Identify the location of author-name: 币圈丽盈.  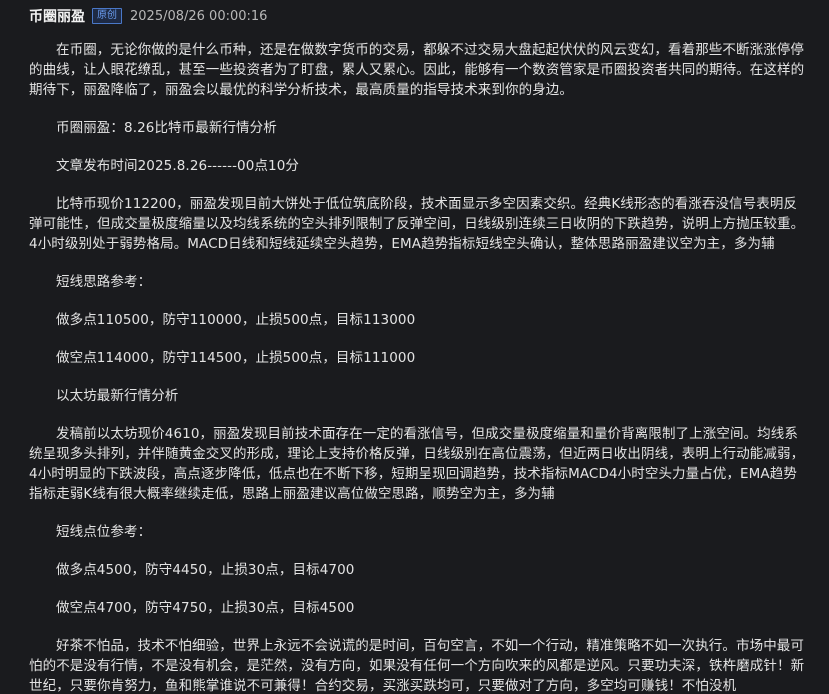
(57, 16).